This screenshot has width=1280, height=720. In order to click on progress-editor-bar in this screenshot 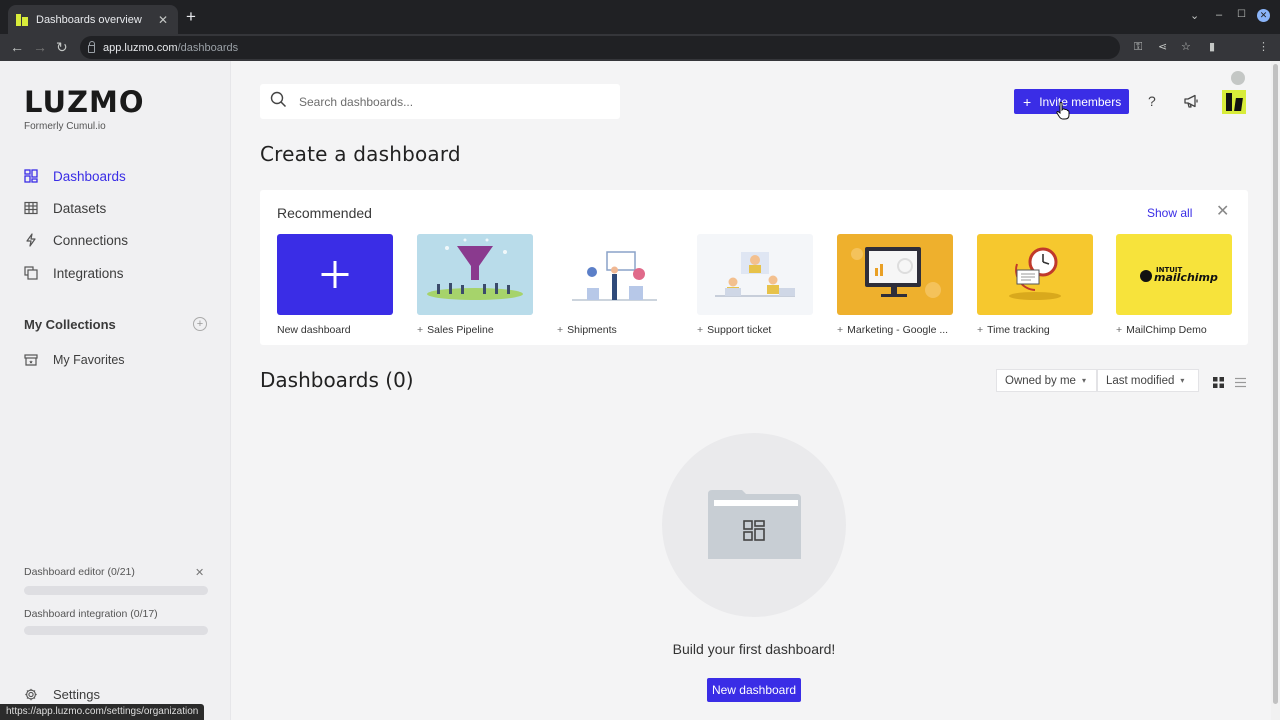, I will do `click(116, 590)`.